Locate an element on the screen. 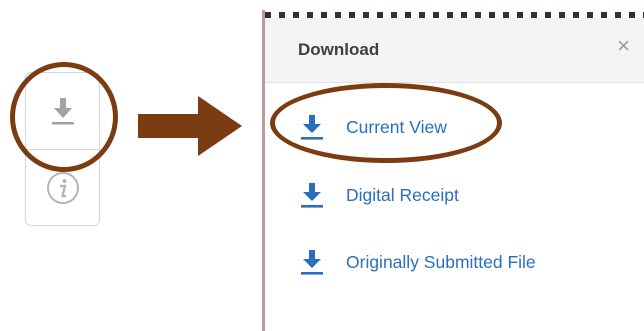 The image size is (644, 331). annotation-arrow-icon is located at coordinates (190, 126).